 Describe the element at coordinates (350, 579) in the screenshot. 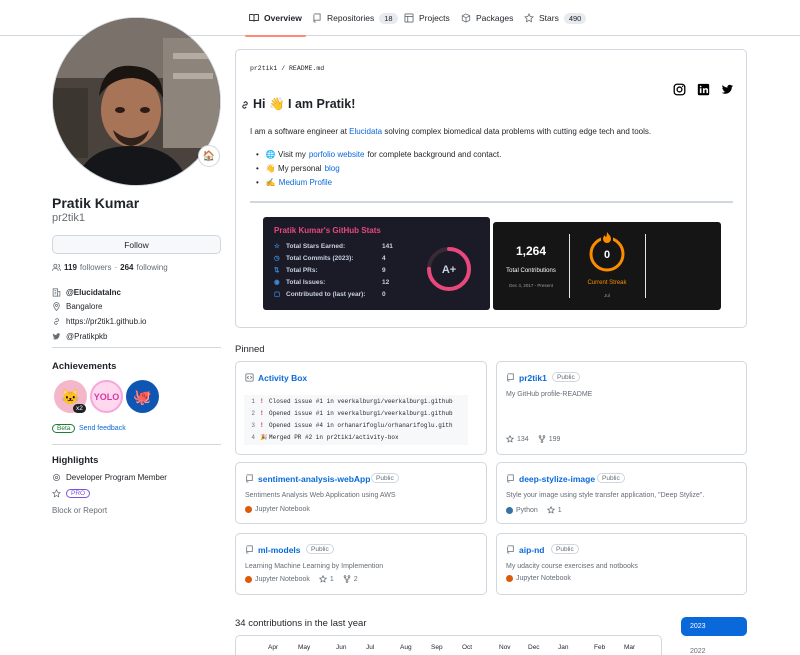

I see `forks-link: 2` at that location.